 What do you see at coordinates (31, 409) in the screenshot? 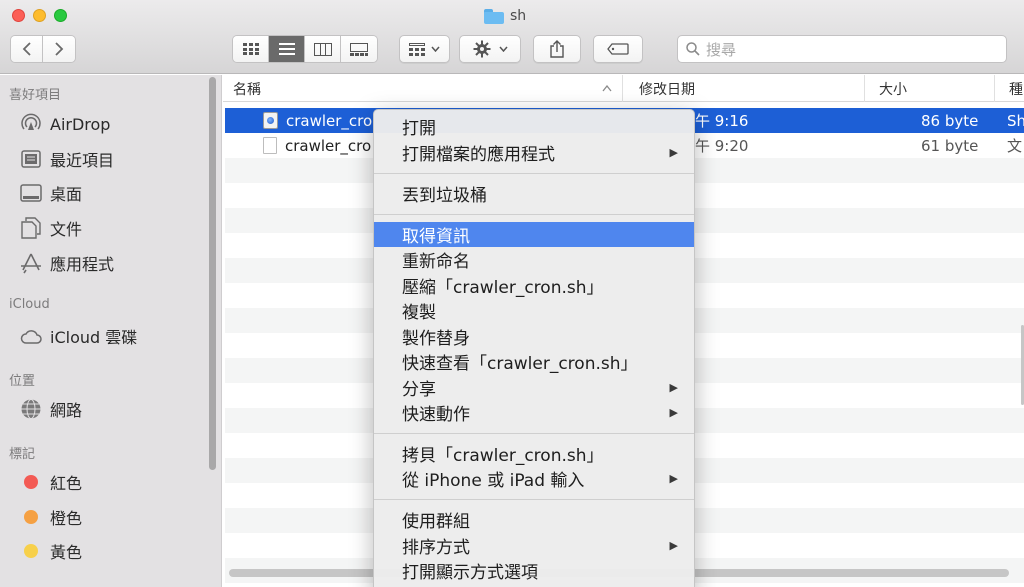
I see `network-icon` at bounding box center [31, 409].